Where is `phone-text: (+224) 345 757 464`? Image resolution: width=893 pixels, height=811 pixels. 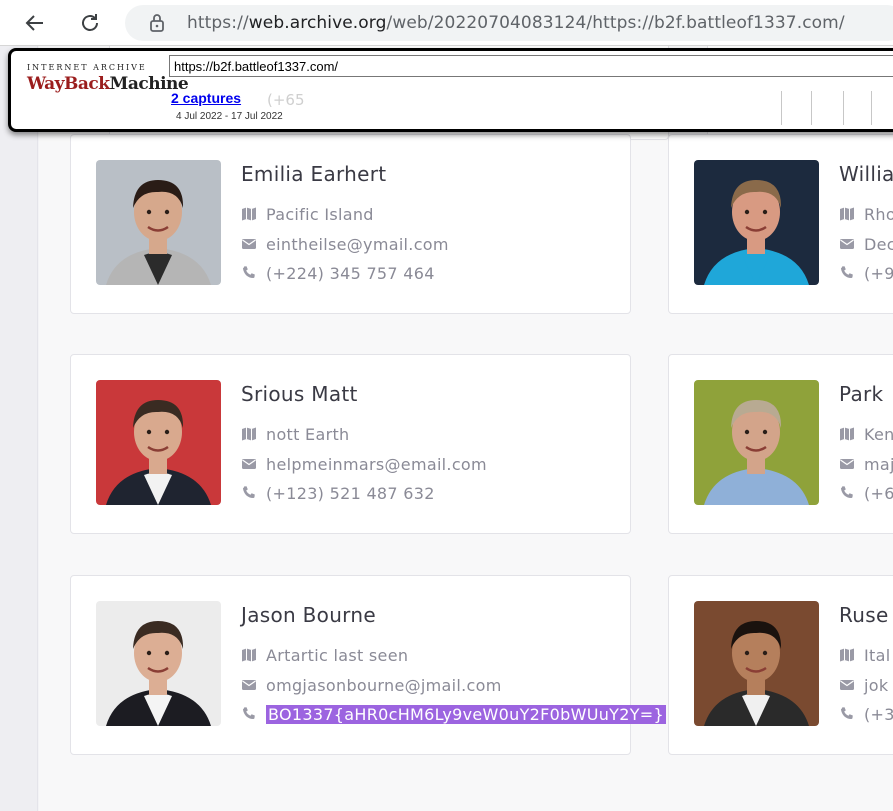 phone-text: (+224) 345 757 464 is located at coordinates (350, 273).